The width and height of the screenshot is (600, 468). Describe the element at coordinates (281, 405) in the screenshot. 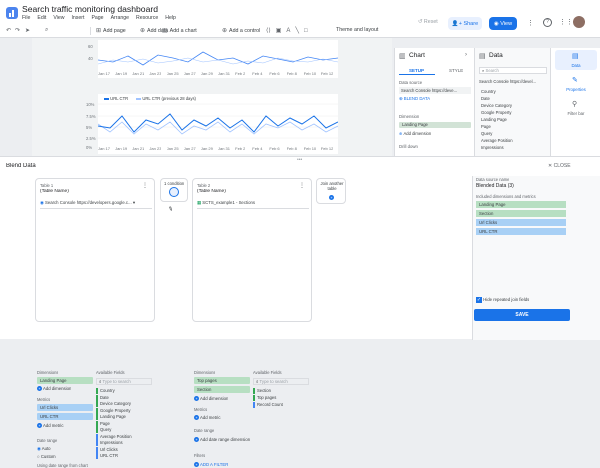

I see `available-field: Record Count` at that location.